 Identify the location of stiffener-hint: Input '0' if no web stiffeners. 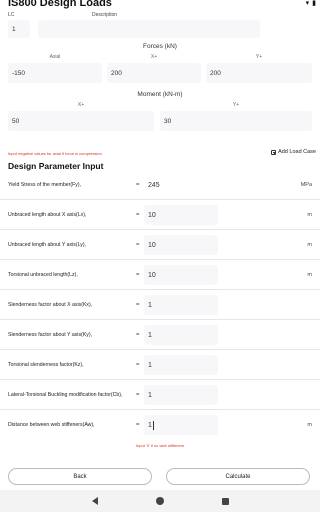
(160, 445).